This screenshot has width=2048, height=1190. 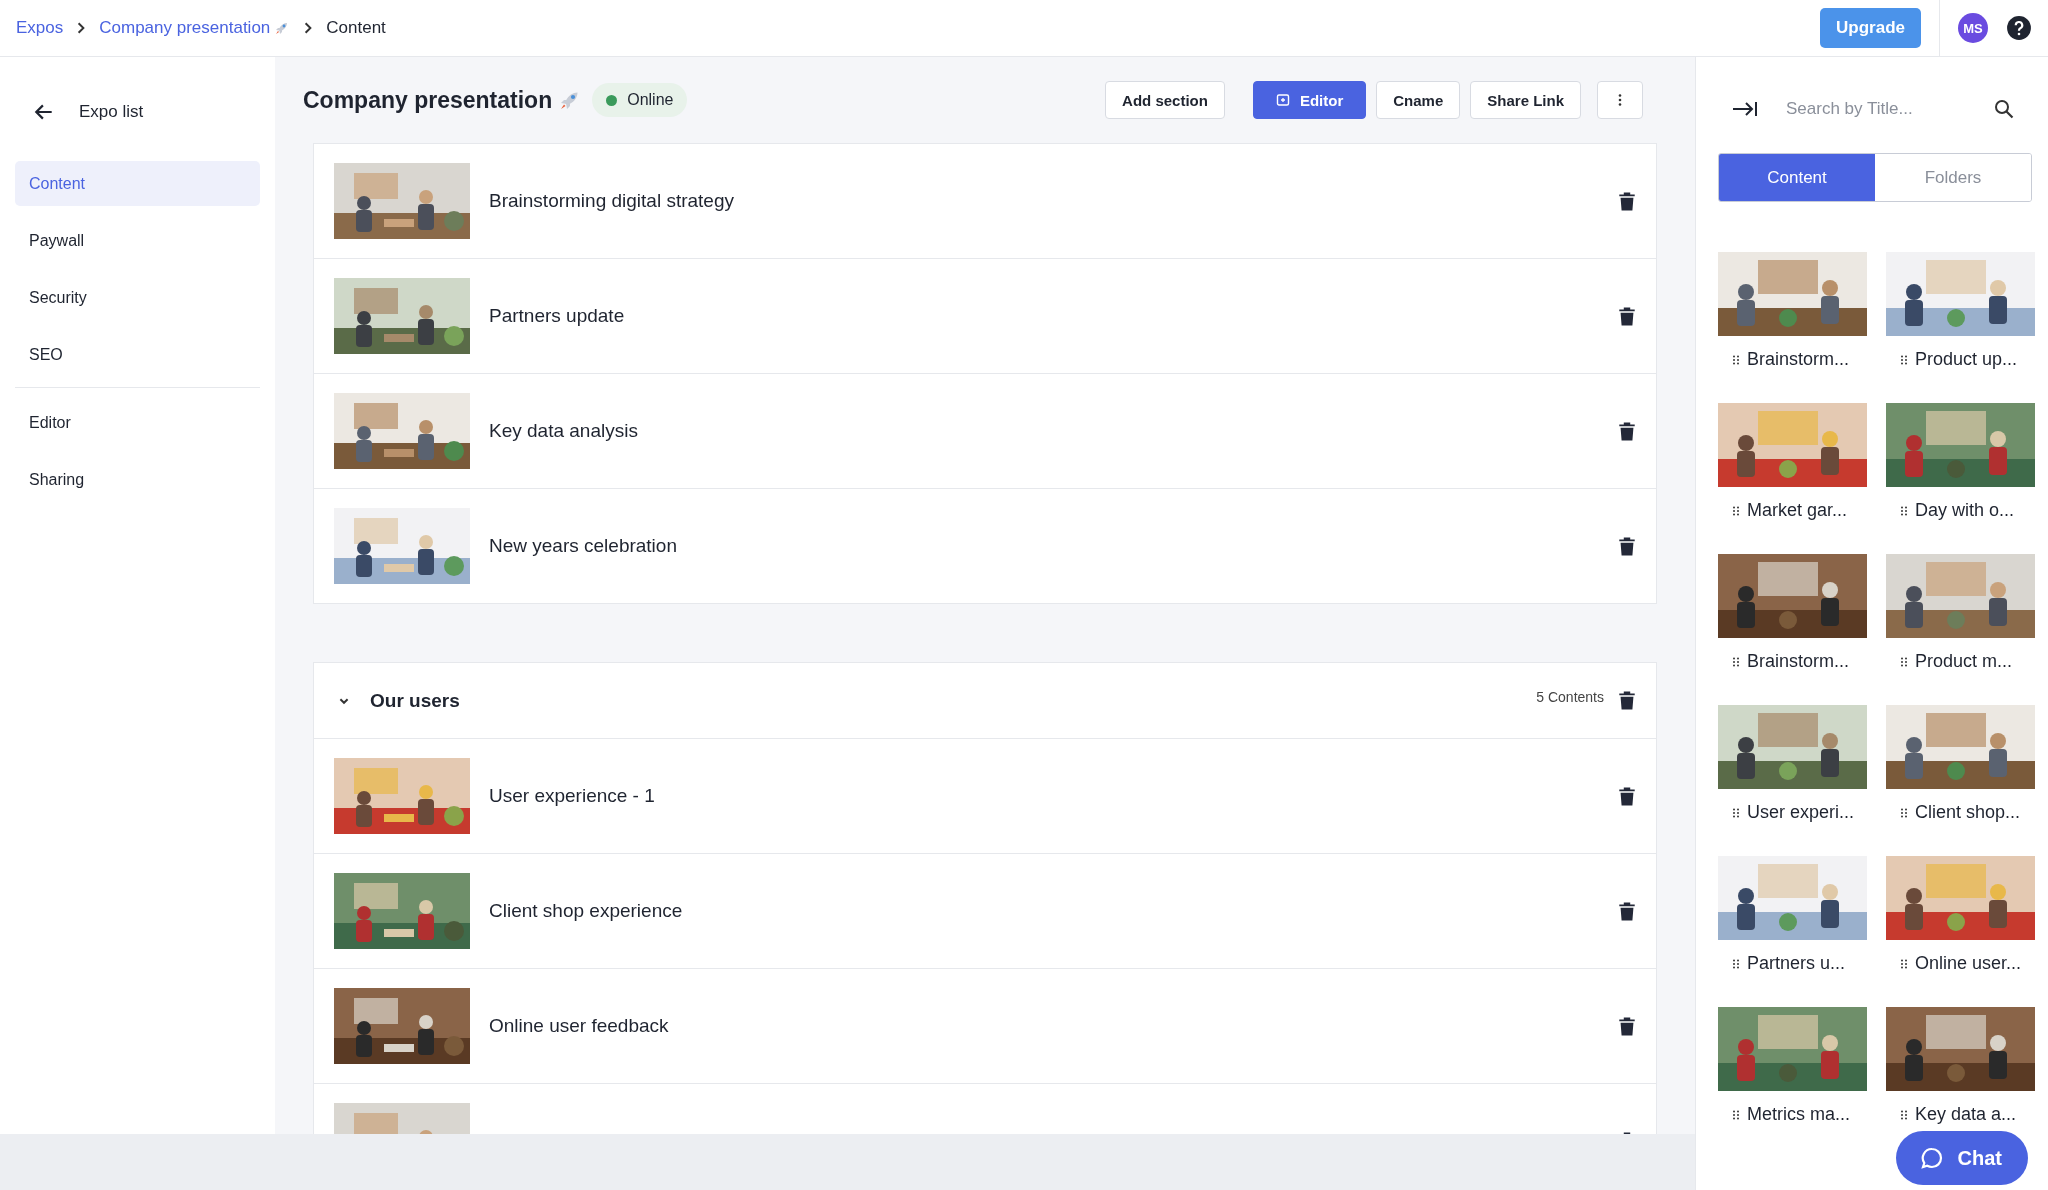 What do you see at coordinates (1525, 100) in the screenshot?
I see `toolbar-button: Share Link` at bounding box center [1525, 100].